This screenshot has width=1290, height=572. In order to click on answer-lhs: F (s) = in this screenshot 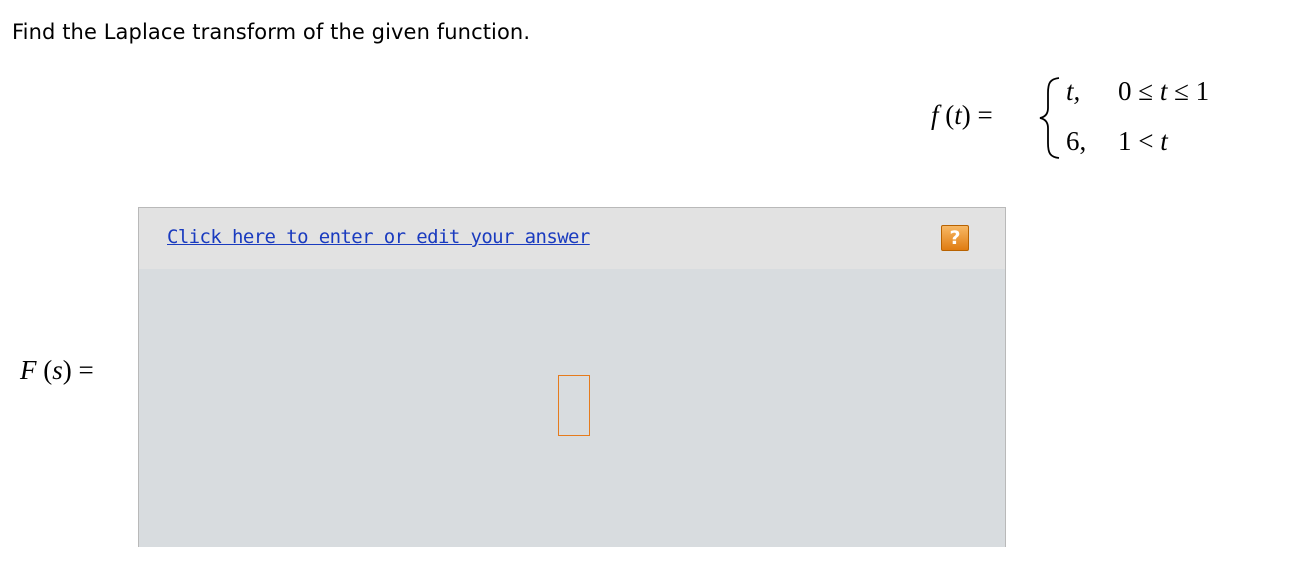, I will do `click(57, 370)`.